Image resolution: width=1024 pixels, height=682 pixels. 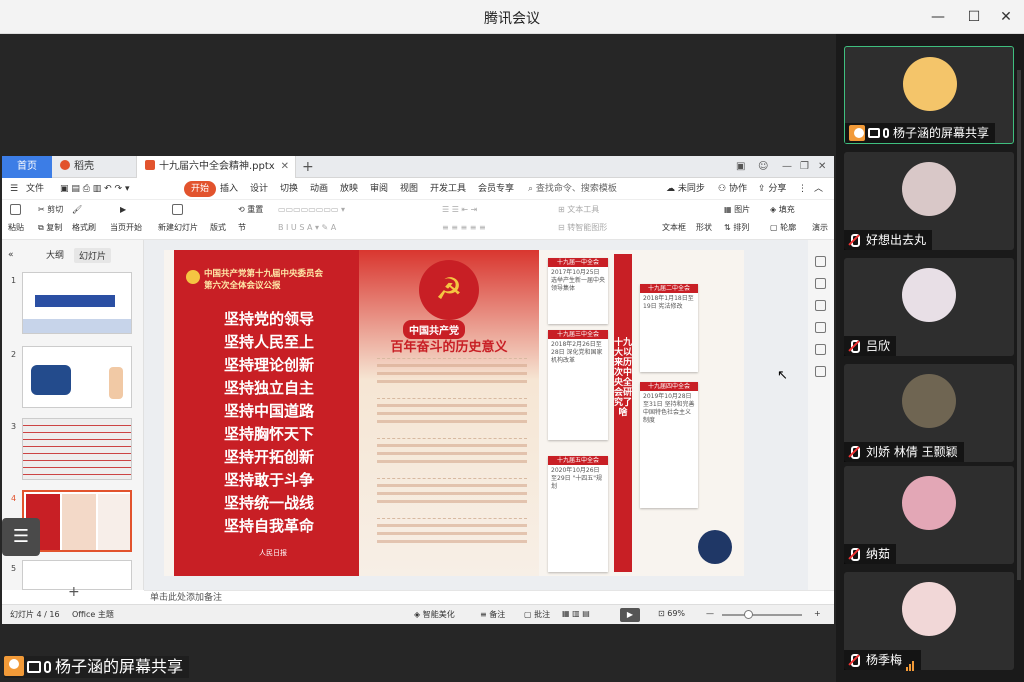 What do you see at coordinates (883, 660) in the screenshot?
I see `participant-name-bar: 杨季梅` at bounding box center [883, 660].